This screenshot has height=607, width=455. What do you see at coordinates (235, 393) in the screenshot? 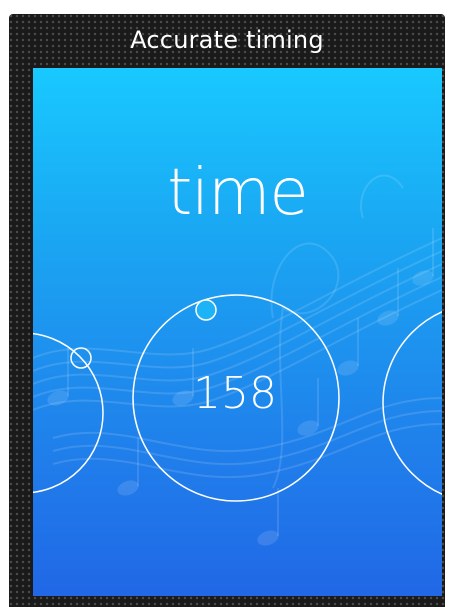
I see `dial-value: 158` at bounding box center [235, 393].